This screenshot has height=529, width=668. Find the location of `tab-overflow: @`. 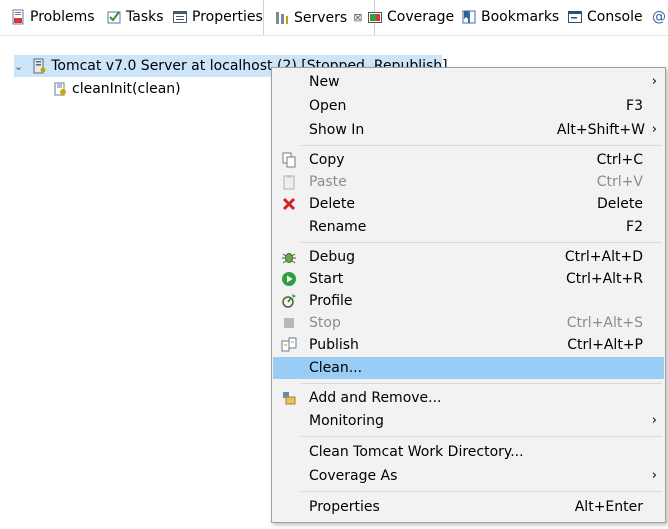

tab-overflow: @ is located at coordinates (655, 17).